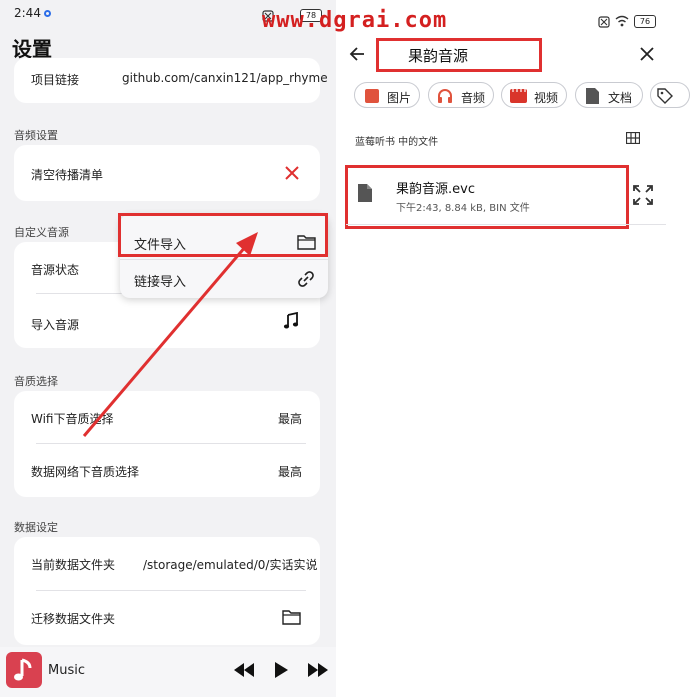 This screenshot has height=697, width=698. I want to click on arrow-annotation-icon, so click(170, 334).